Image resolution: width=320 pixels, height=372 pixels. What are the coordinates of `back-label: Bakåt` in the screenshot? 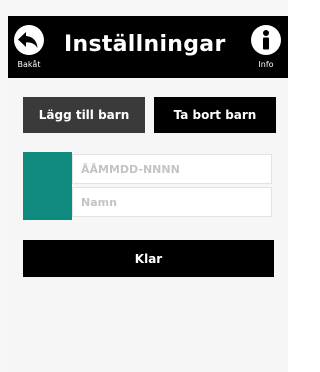 It's located at (29, 64).